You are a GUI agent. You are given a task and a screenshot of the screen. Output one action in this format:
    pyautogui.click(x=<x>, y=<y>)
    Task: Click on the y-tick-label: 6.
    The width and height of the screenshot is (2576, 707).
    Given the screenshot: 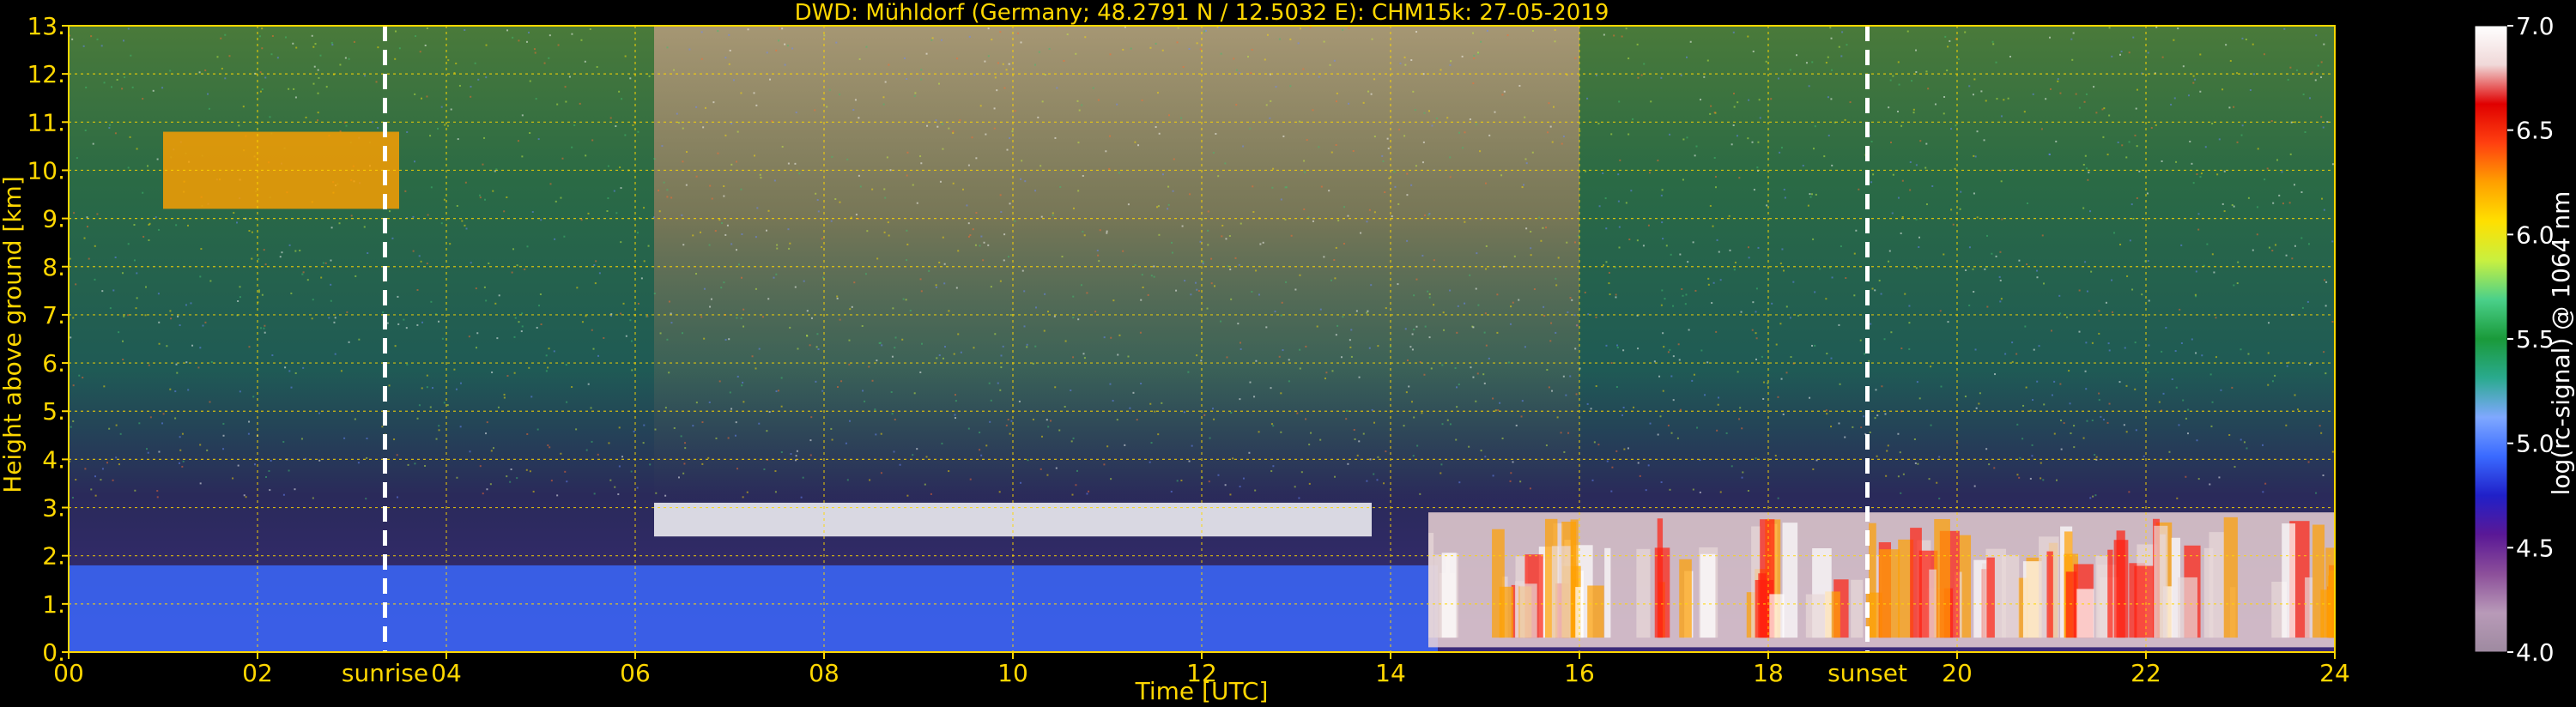 What is the action you would take?
    pyautogui.click(x=53, y=363)
    